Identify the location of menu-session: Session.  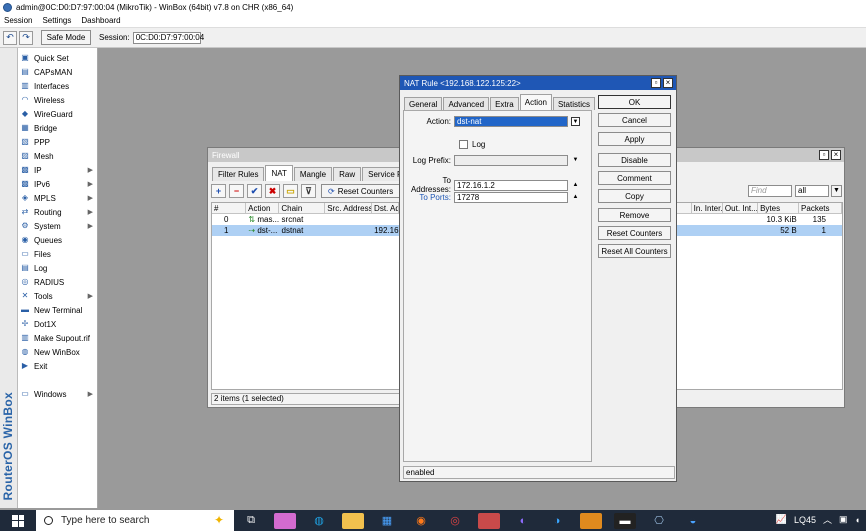
(18, 20).